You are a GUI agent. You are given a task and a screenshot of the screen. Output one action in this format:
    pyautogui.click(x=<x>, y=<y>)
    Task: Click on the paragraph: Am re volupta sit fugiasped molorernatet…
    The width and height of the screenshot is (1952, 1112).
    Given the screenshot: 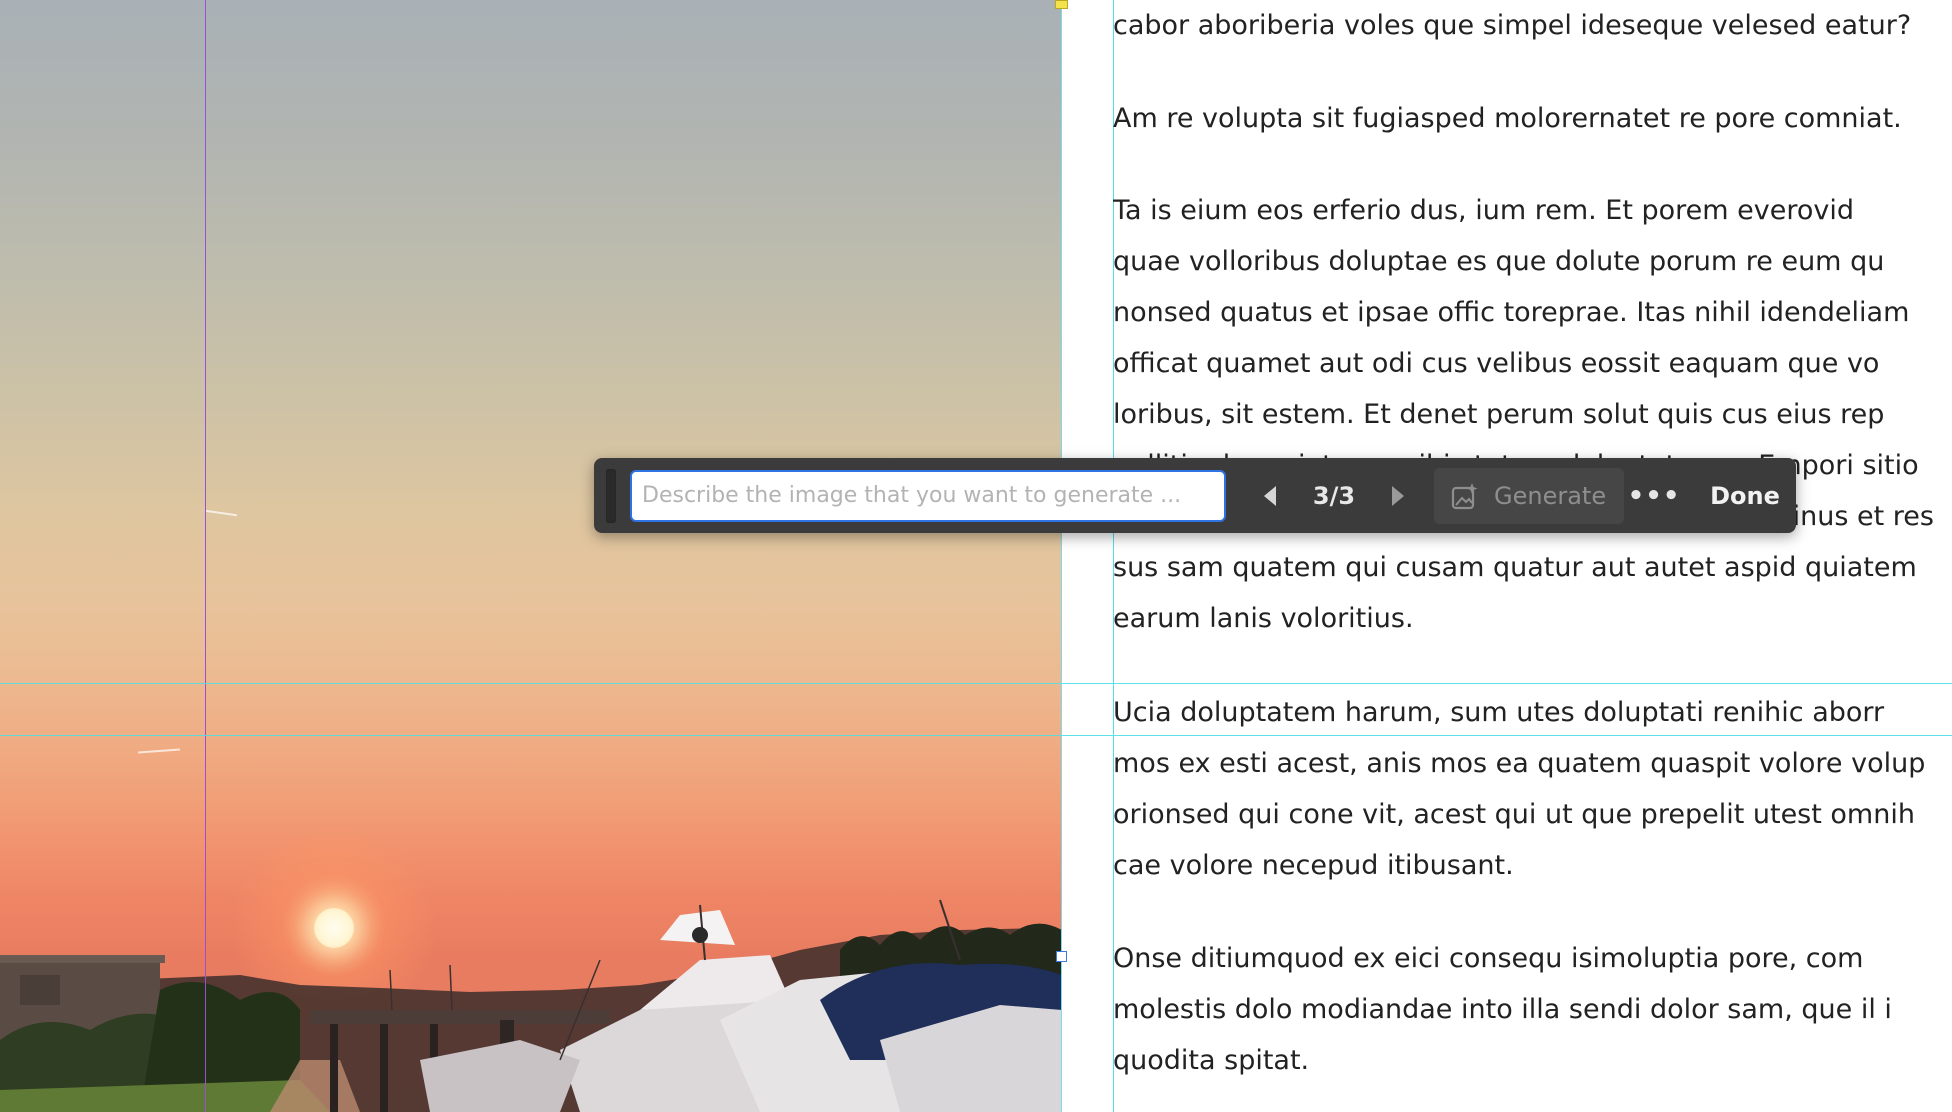 What is the action you would take?
    pyautogui.click(x=1507, y=118)
    